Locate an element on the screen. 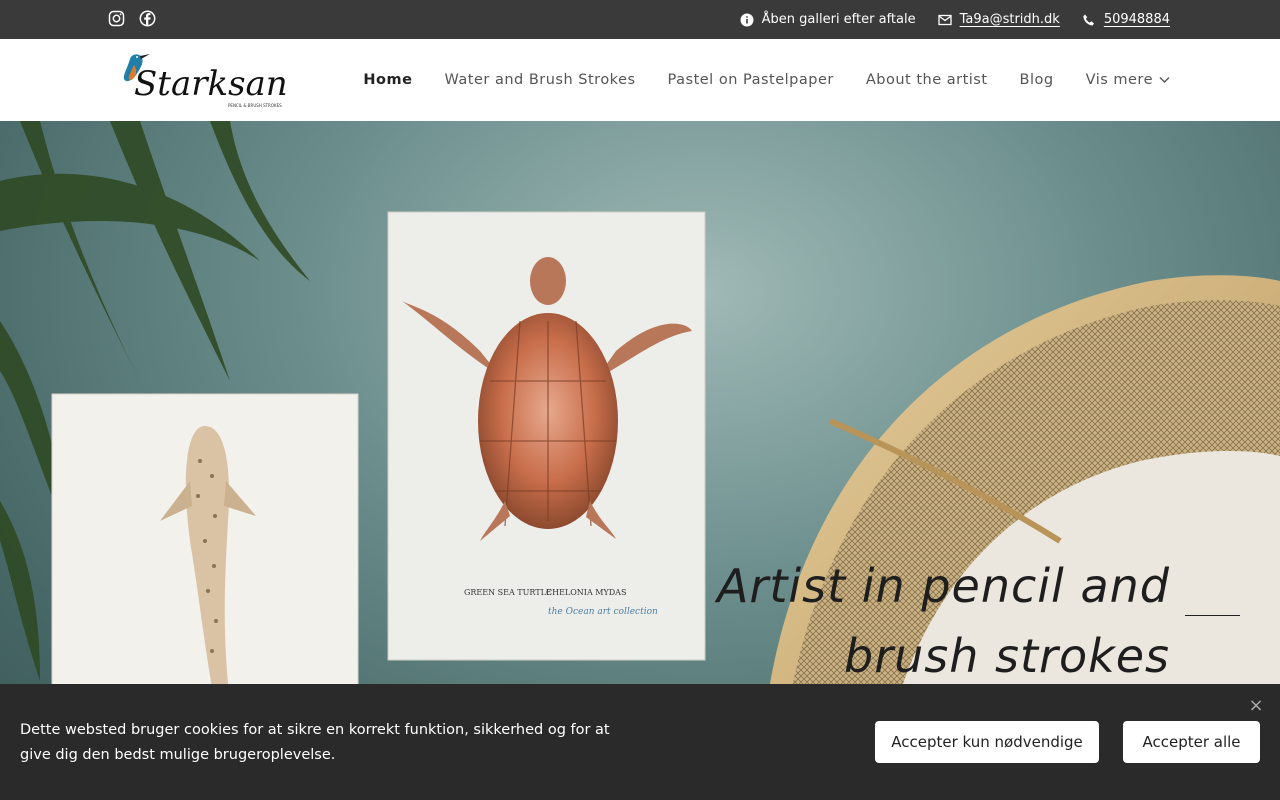  phone-link: 50948884 is located at coordinates (1137, 19).